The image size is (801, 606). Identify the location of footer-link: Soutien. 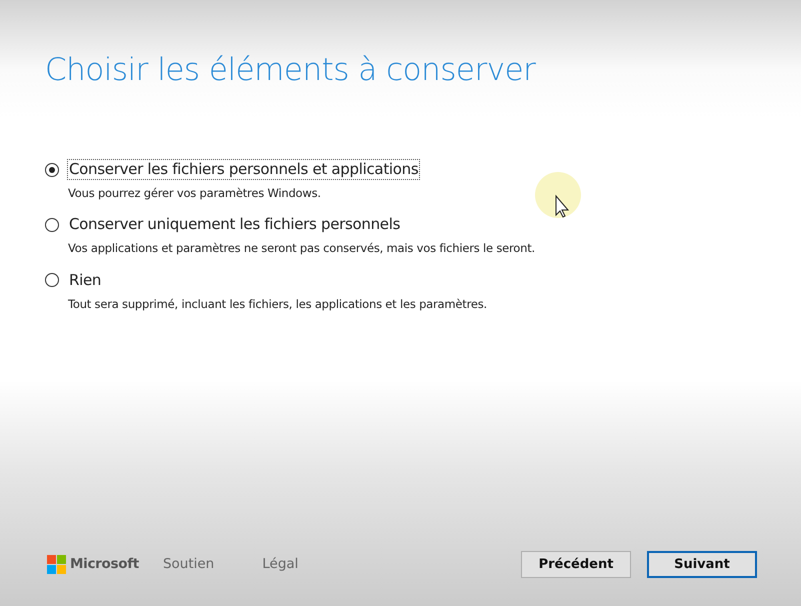
(188, 564).